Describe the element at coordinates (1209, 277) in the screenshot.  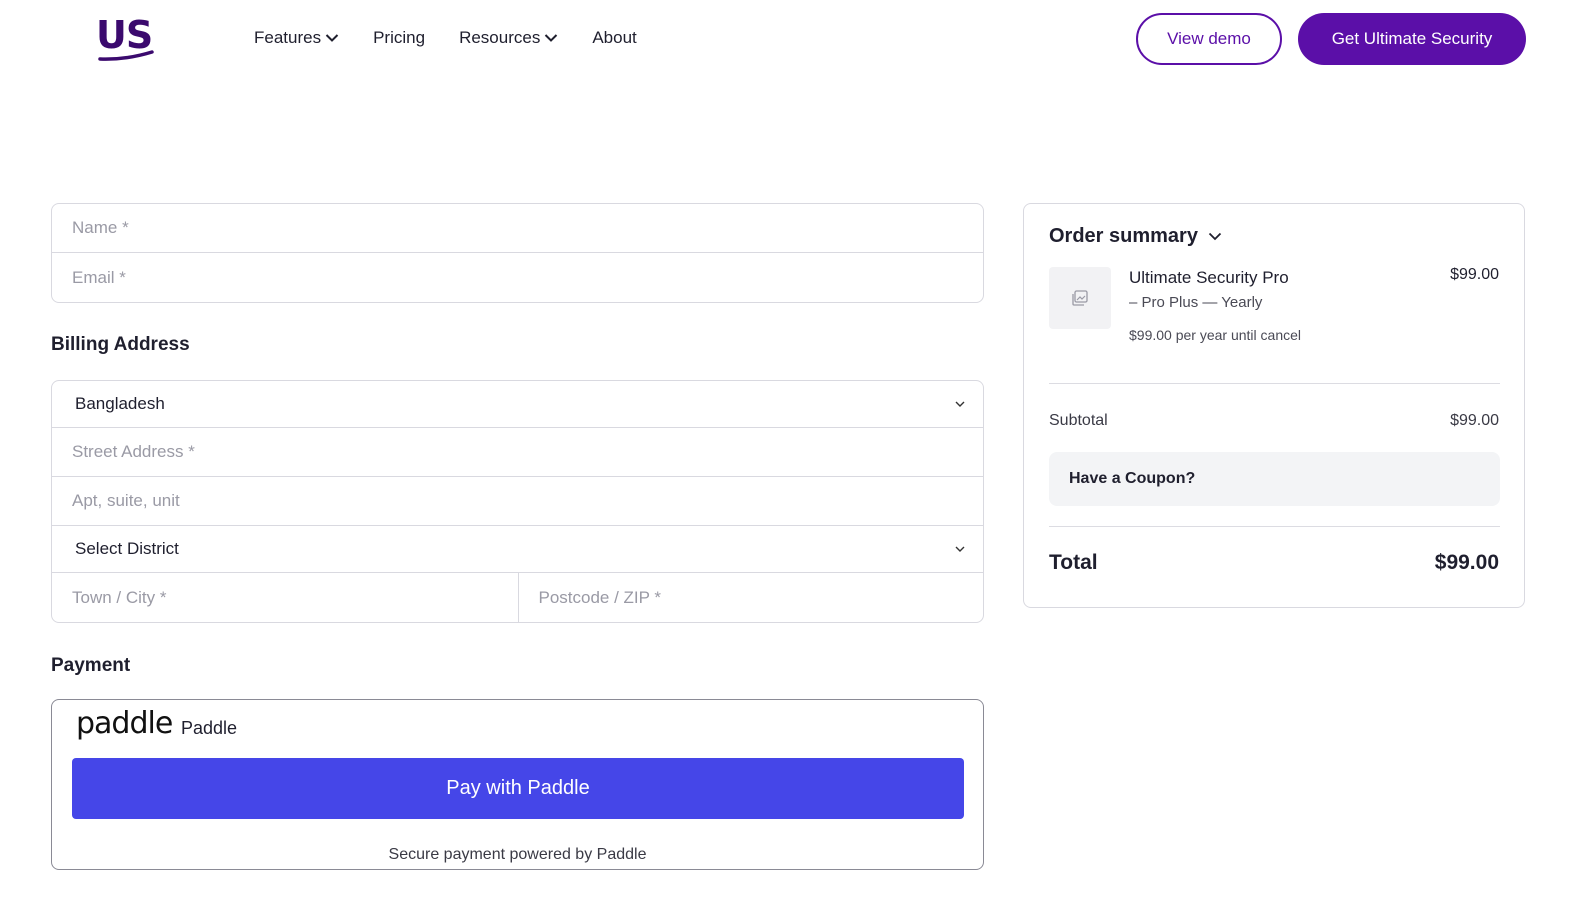
I see `product-name: Ultimate Security Pro` at that location.